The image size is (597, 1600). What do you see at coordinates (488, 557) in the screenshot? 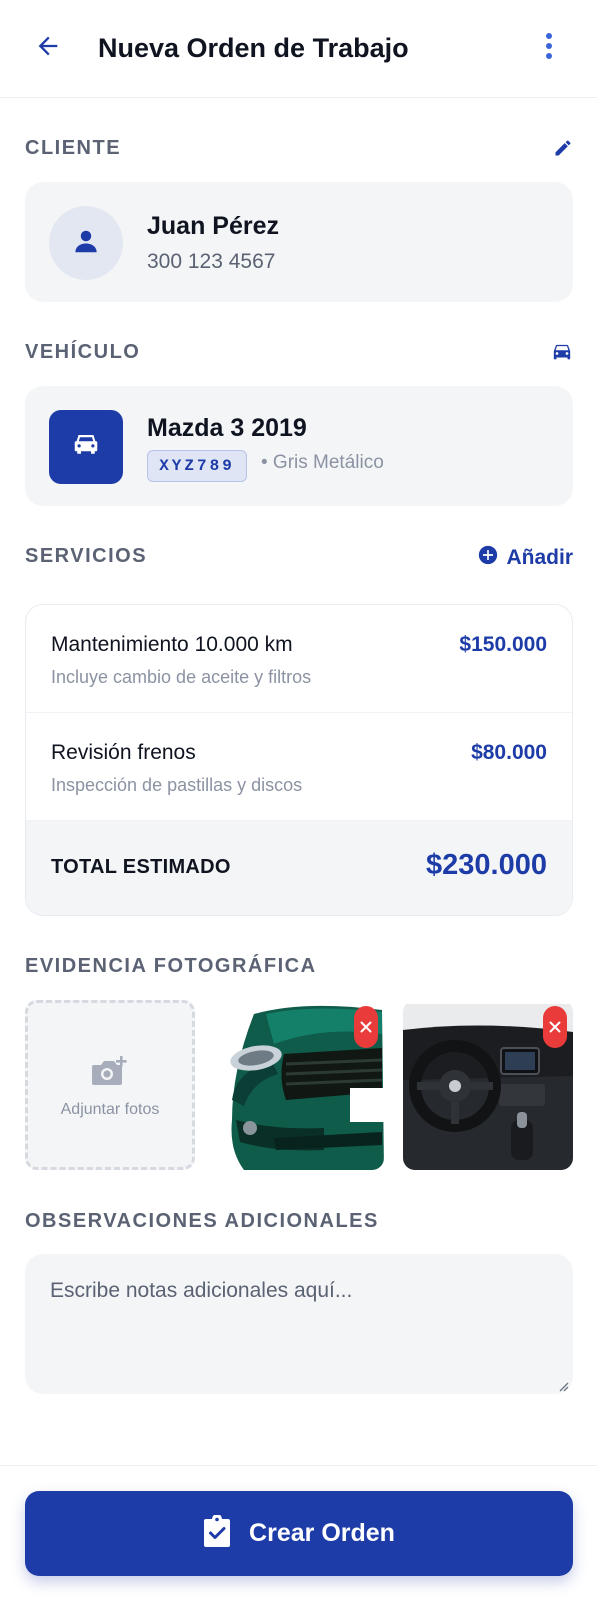
I see `plus-circle-icon` at bounding box center [488, 557].